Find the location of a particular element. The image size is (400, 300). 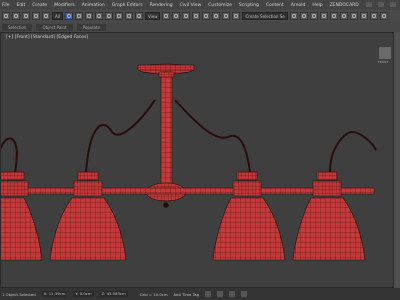

menu-item-help: Help is located at coordinates (317, 5).